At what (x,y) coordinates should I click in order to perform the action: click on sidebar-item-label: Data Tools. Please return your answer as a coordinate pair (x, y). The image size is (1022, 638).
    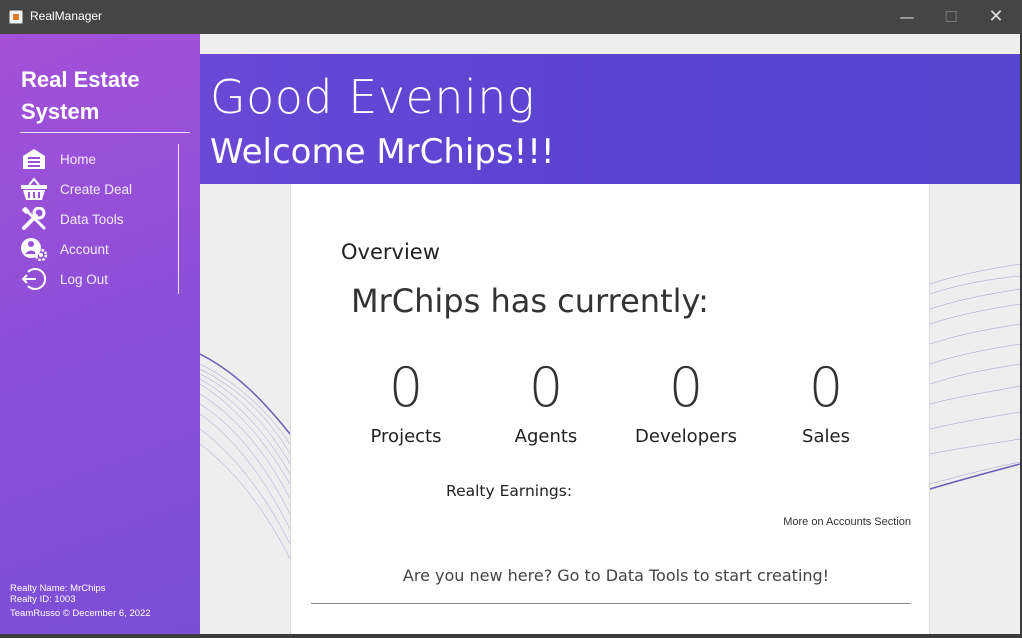
    Looking at the image, I should click on (92, 219).